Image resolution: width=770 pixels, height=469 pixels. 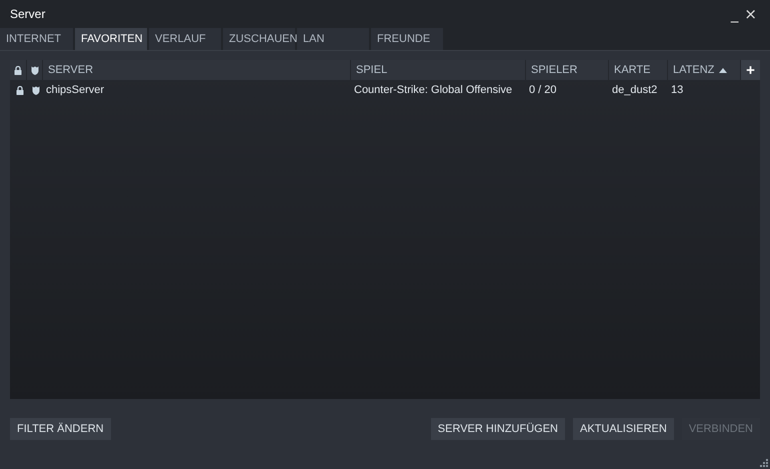 I want to click on secure-column-icon, so click(x=35, y=70).